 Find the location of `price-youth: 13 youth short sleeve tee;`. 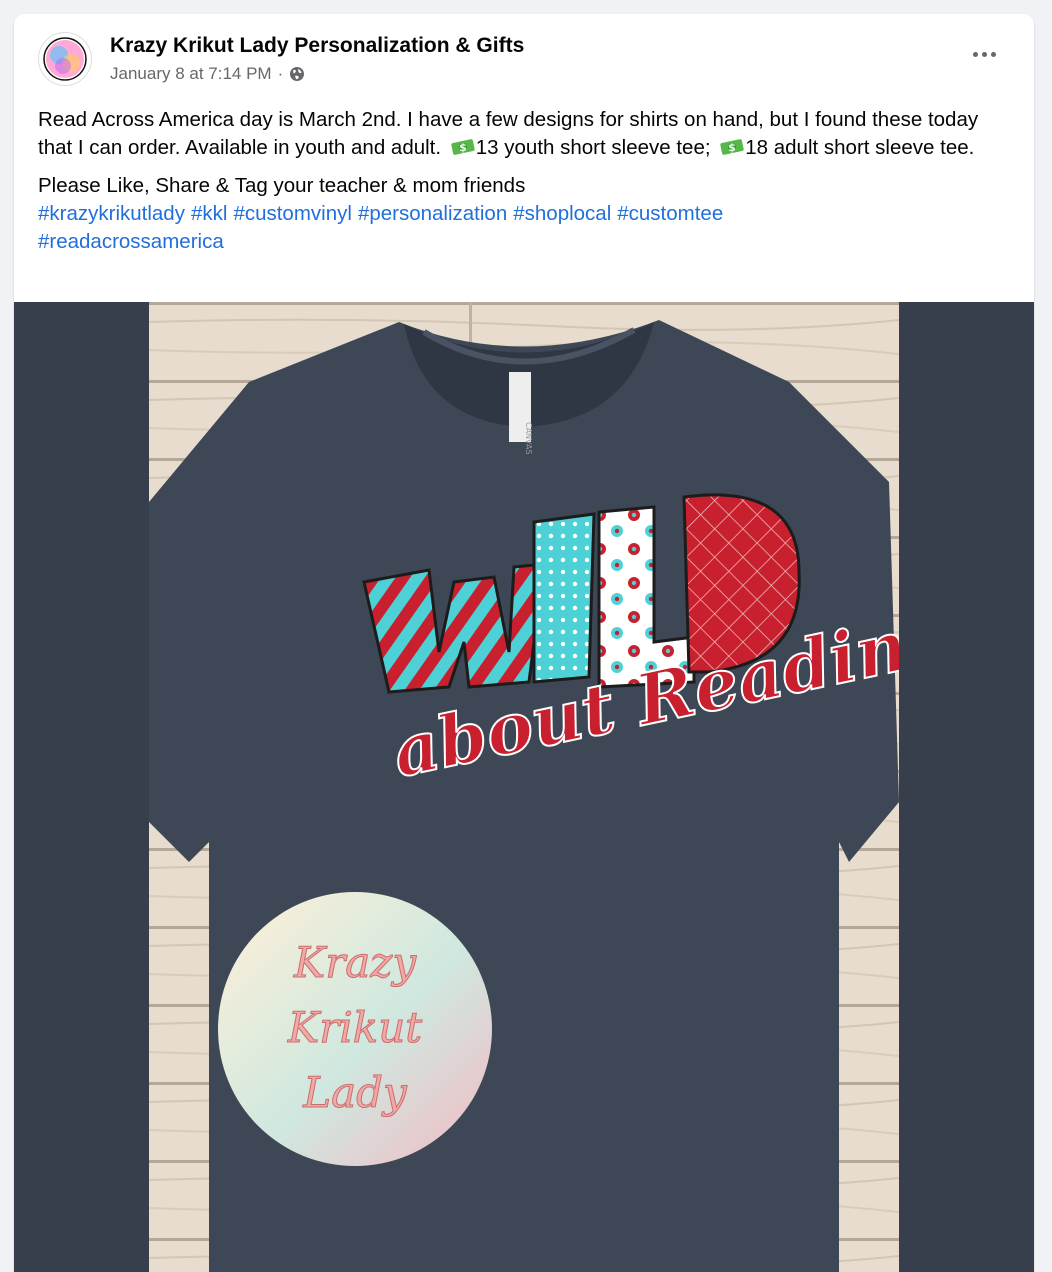

price-youth: 13 youth short sleeve tee; is located at coordinates (596, 147).